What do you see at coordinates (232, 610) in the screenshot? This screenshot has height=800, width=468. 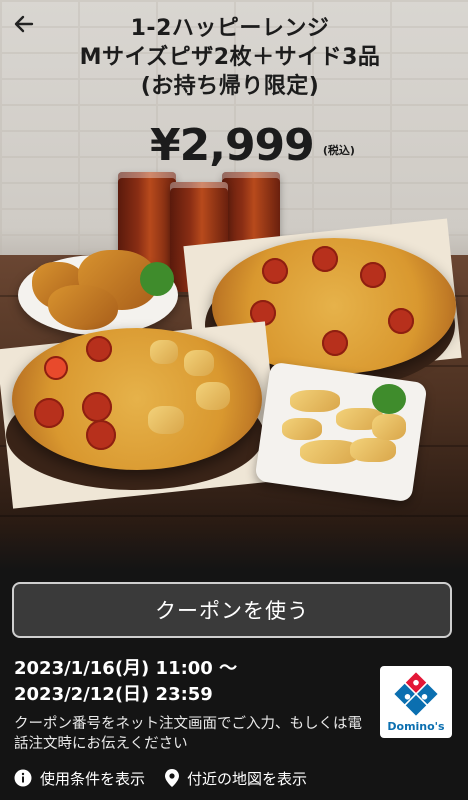 I see `use-coupon-button: クーポンを使う` at bounding box center [232, 610].